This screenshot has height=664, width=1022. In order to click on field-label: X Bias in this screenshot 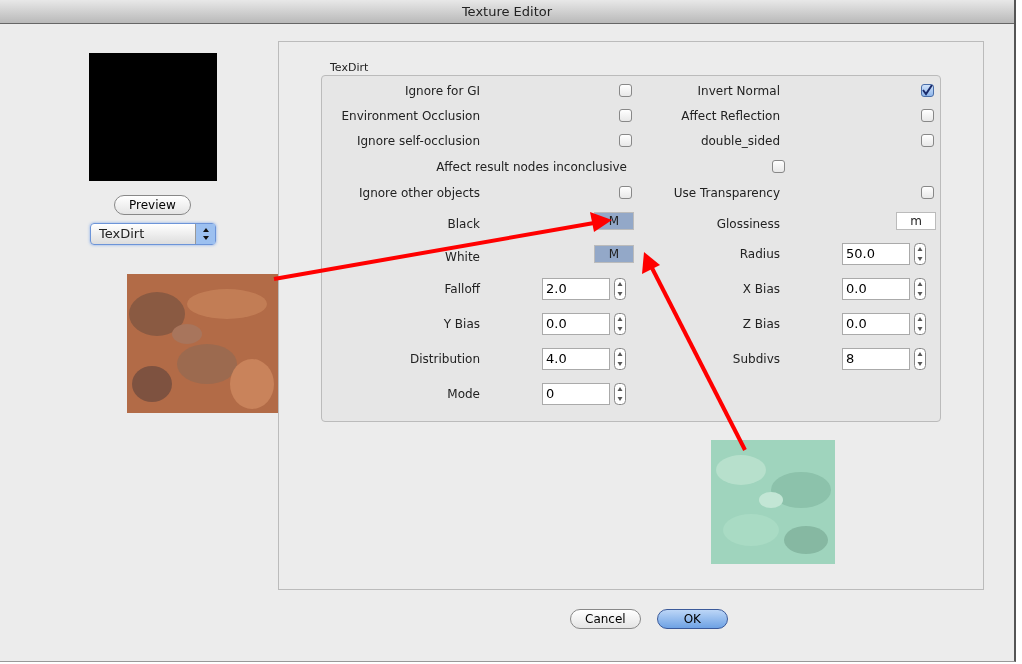, I will do `click(761, 289)`.